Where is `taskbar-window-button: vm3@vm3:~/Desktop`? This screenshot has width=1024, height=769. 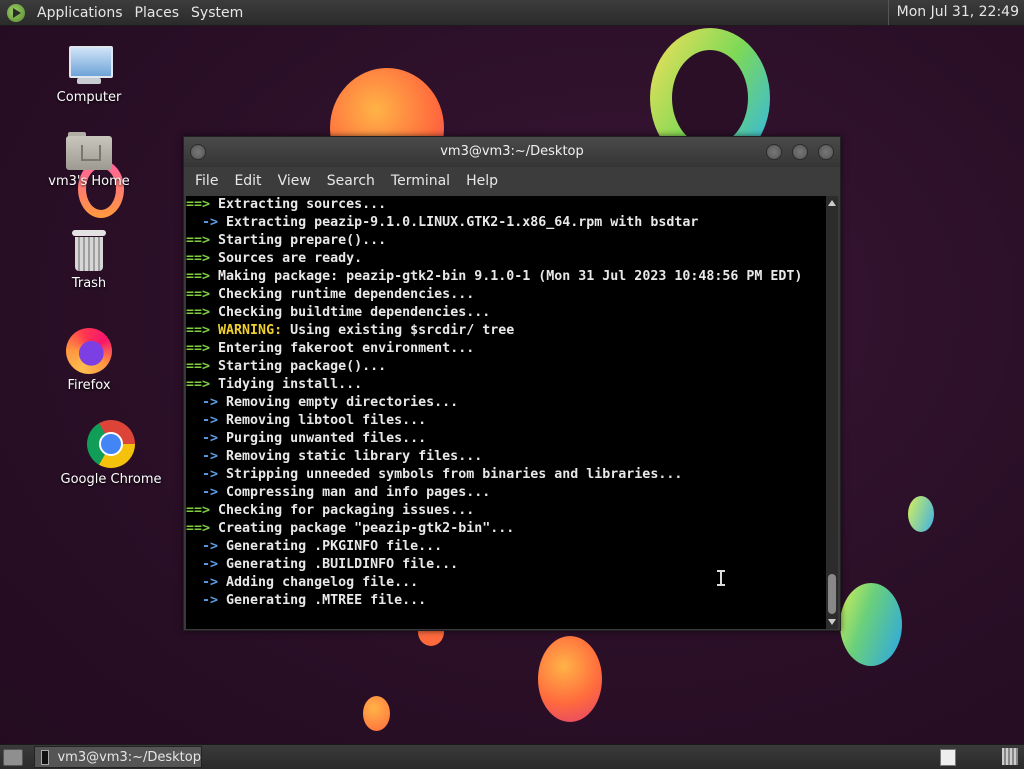 taskbar-window-button: vm3@vm3:~/Desktop is located at coordinates (118, 757).